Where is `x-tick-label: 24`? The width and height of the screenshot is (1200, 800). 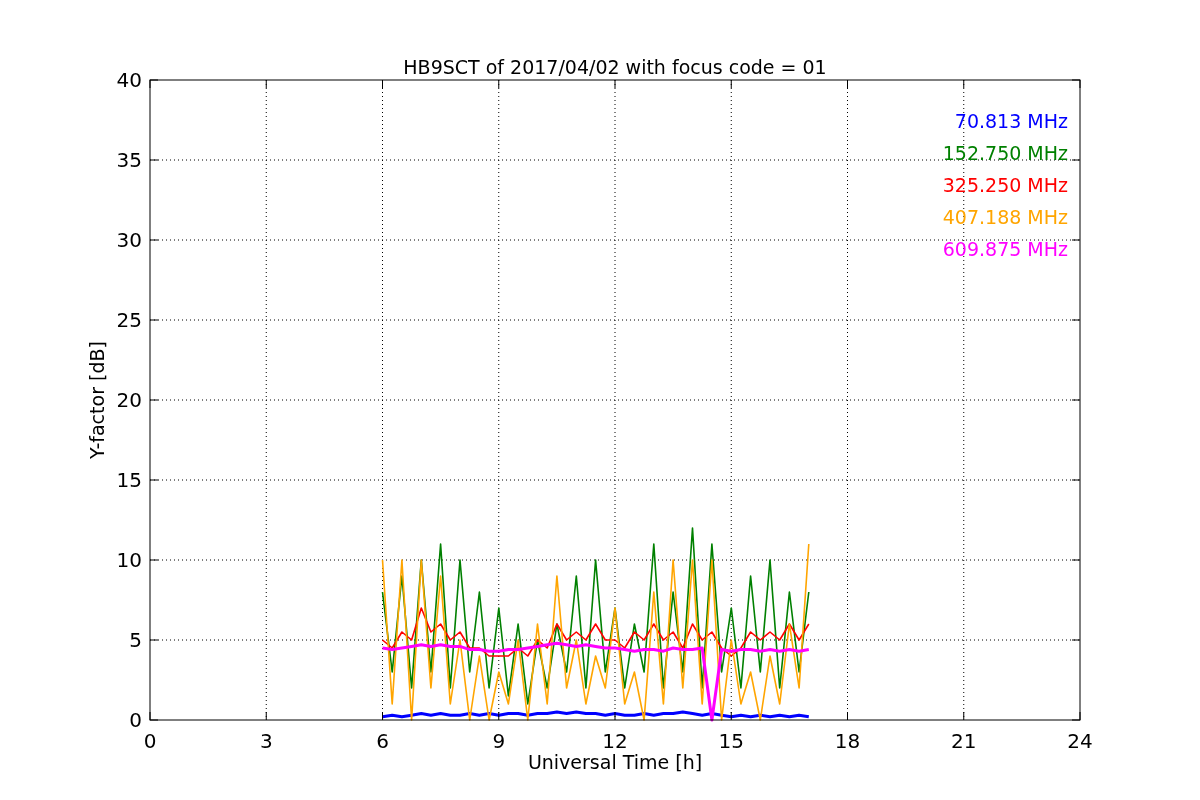
x-tick-label: 24 is located at coordinates (1080, 741).